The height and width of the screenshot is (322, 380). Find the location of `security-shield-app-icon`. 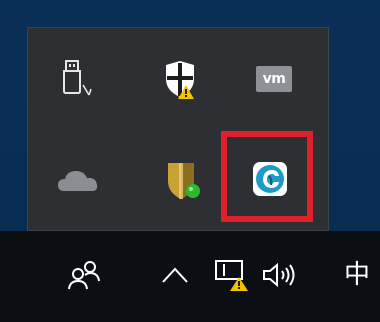

security-shield-app-icon is located at coordinates (183, 180).